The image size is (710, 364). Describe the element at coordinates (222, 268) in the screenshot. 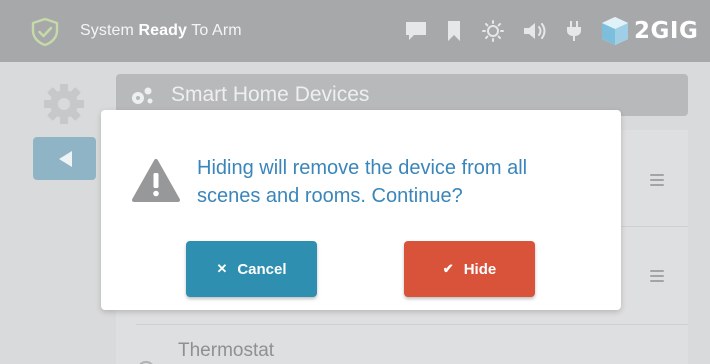

I see `close-icon: ✕` at that location.